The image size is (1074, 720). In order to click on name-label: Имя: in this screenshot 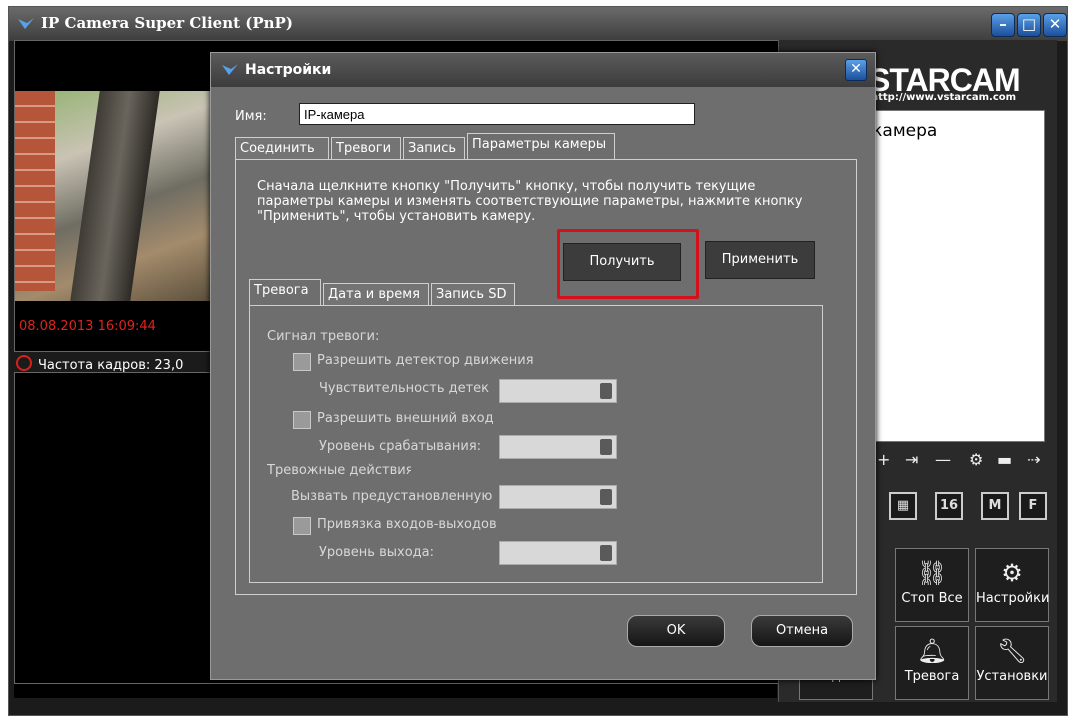, I will do `click(251, 116)`.